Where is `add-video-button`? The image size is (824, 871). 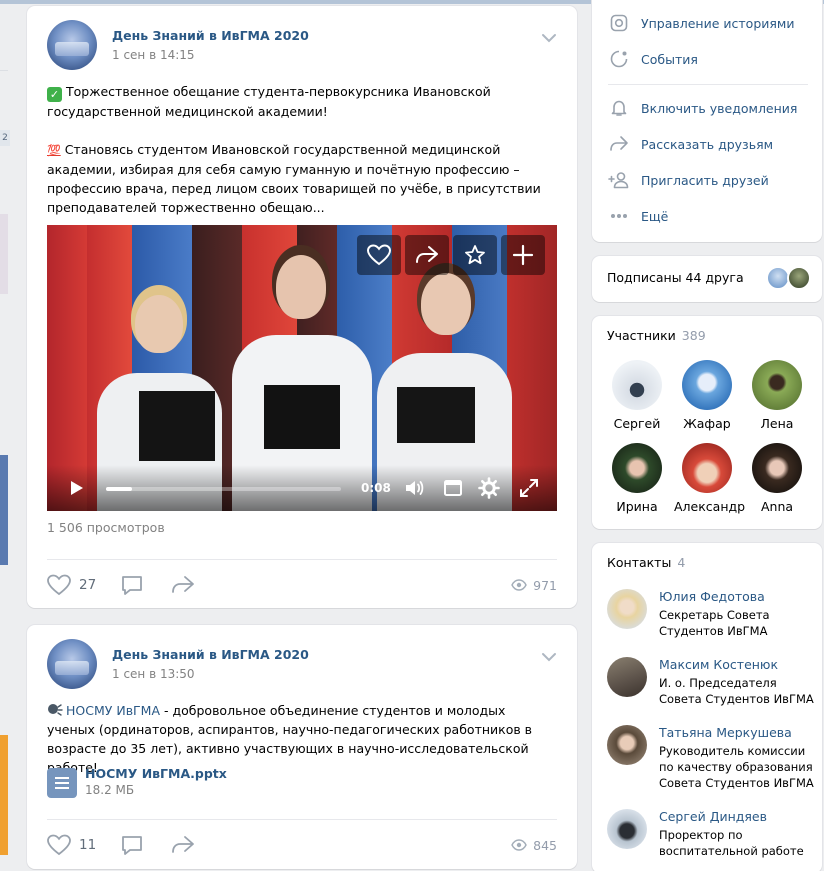
add-video-button is located at coordinates (523, 255).